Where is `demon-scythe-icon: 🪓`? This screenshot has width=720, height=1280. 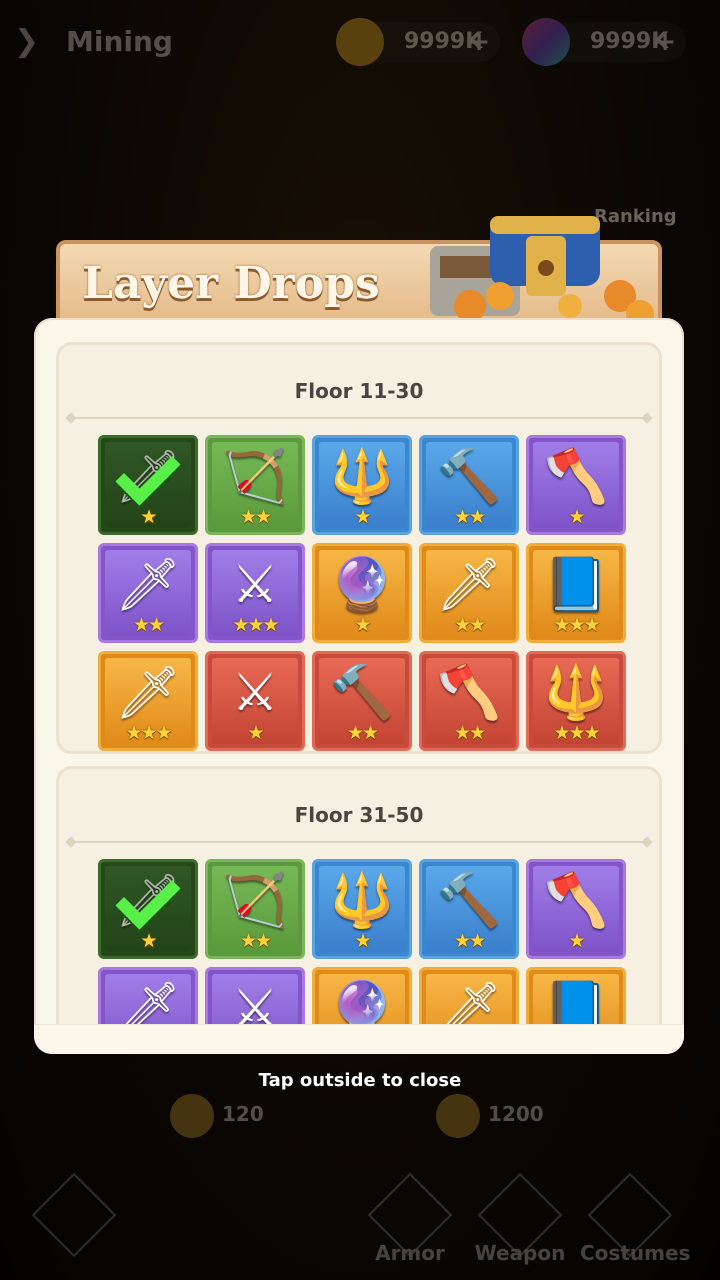
demon-scythe-icon: 🪓 is located at coordinates (469, 693).